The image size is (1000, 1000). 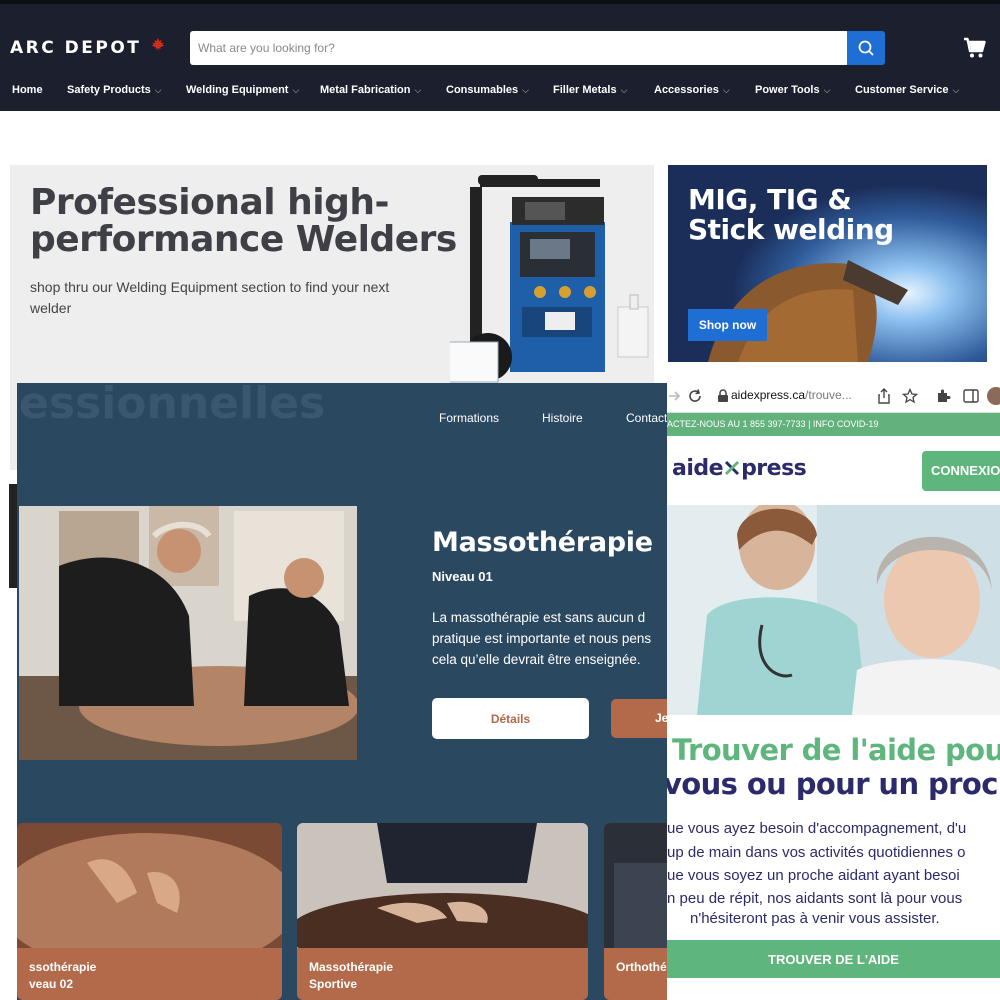 I want to click on course-card: Orthothé, so click(x=635, y=911).